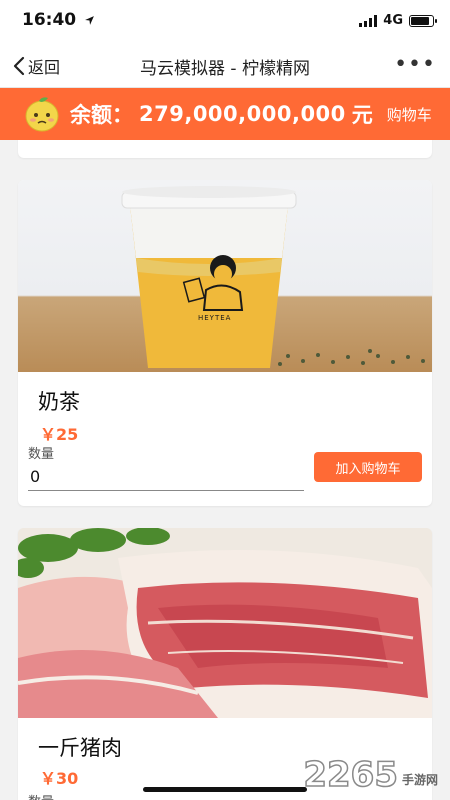 The image size is (450, 800). I want to click on balance-unit: 元, so click(362, 115).